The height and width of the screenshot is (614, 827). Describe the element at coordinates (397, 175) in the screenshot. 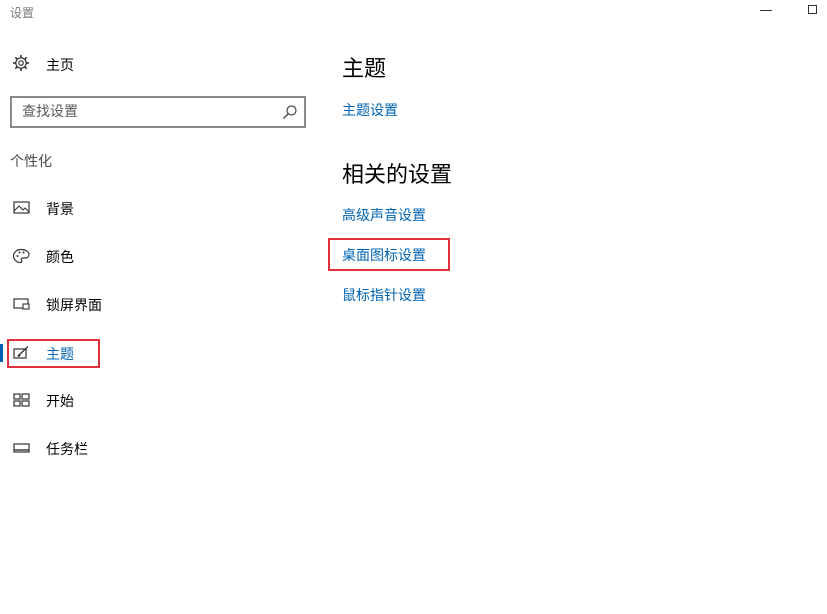

I see `related-settings-title: 相关的设置` at that location.